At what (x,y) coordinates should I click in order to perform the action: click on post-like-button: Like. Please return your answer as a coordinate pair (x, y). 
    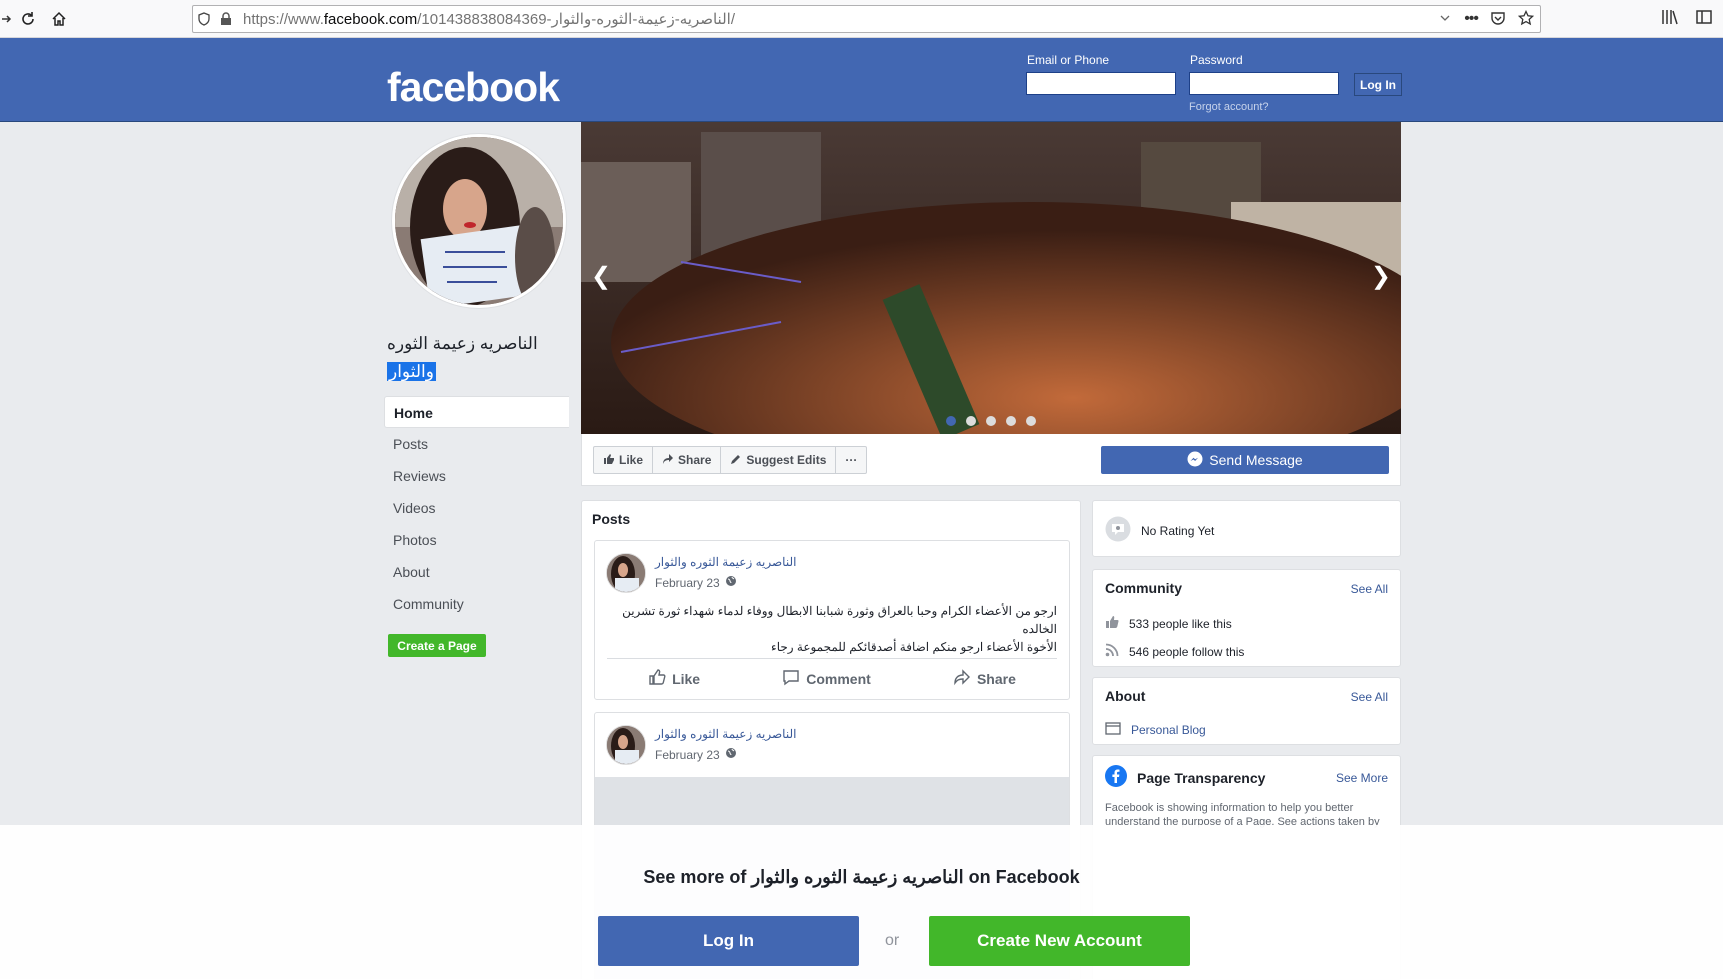
    Looking at the image, I should click on (674, 678).